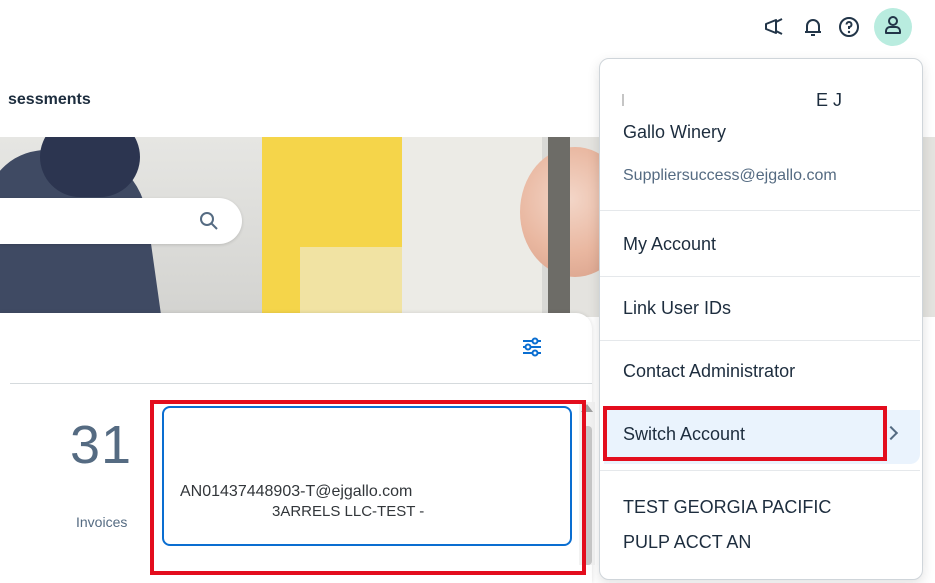  Describe the element at coordinates (101, 445) in the screenshot. I see `invoice-count: 31` at that location.